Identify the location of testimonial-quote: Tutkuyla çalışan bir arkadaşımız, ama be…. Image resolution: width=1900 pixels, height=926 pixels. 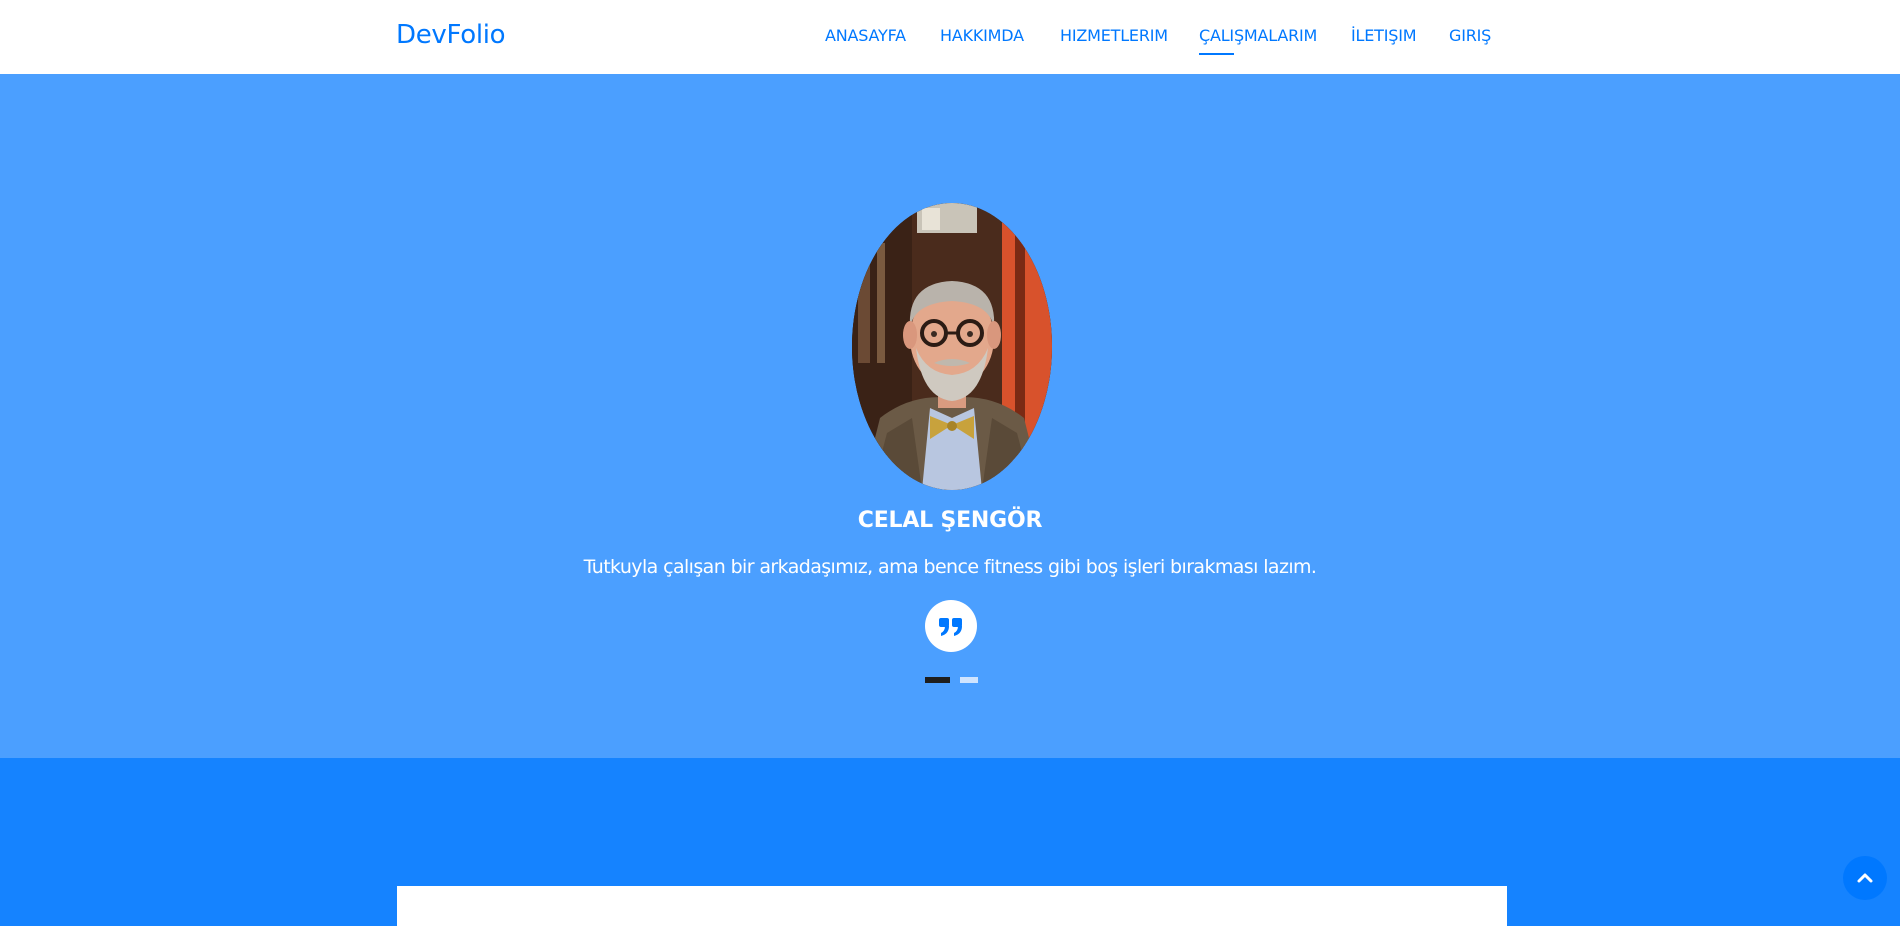
(950, 567).